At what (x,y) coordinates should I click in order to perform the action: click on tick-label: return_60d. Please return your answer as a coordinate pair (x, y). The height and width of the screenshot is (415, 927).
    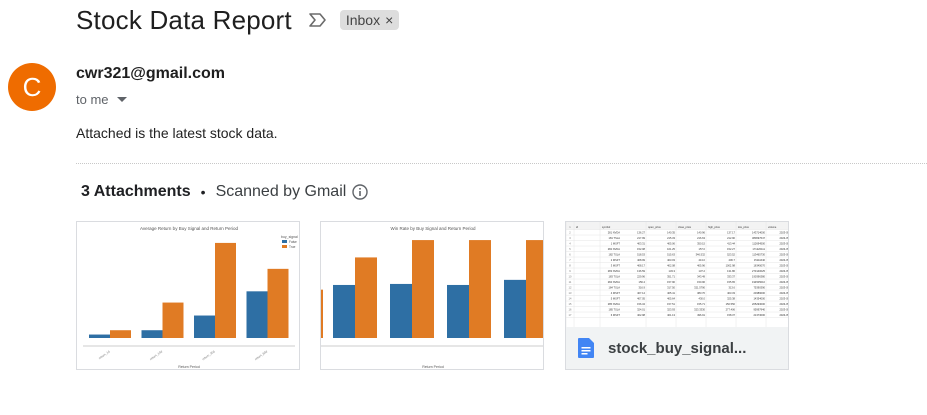
    Looking at the image, I should click on (261, 355).